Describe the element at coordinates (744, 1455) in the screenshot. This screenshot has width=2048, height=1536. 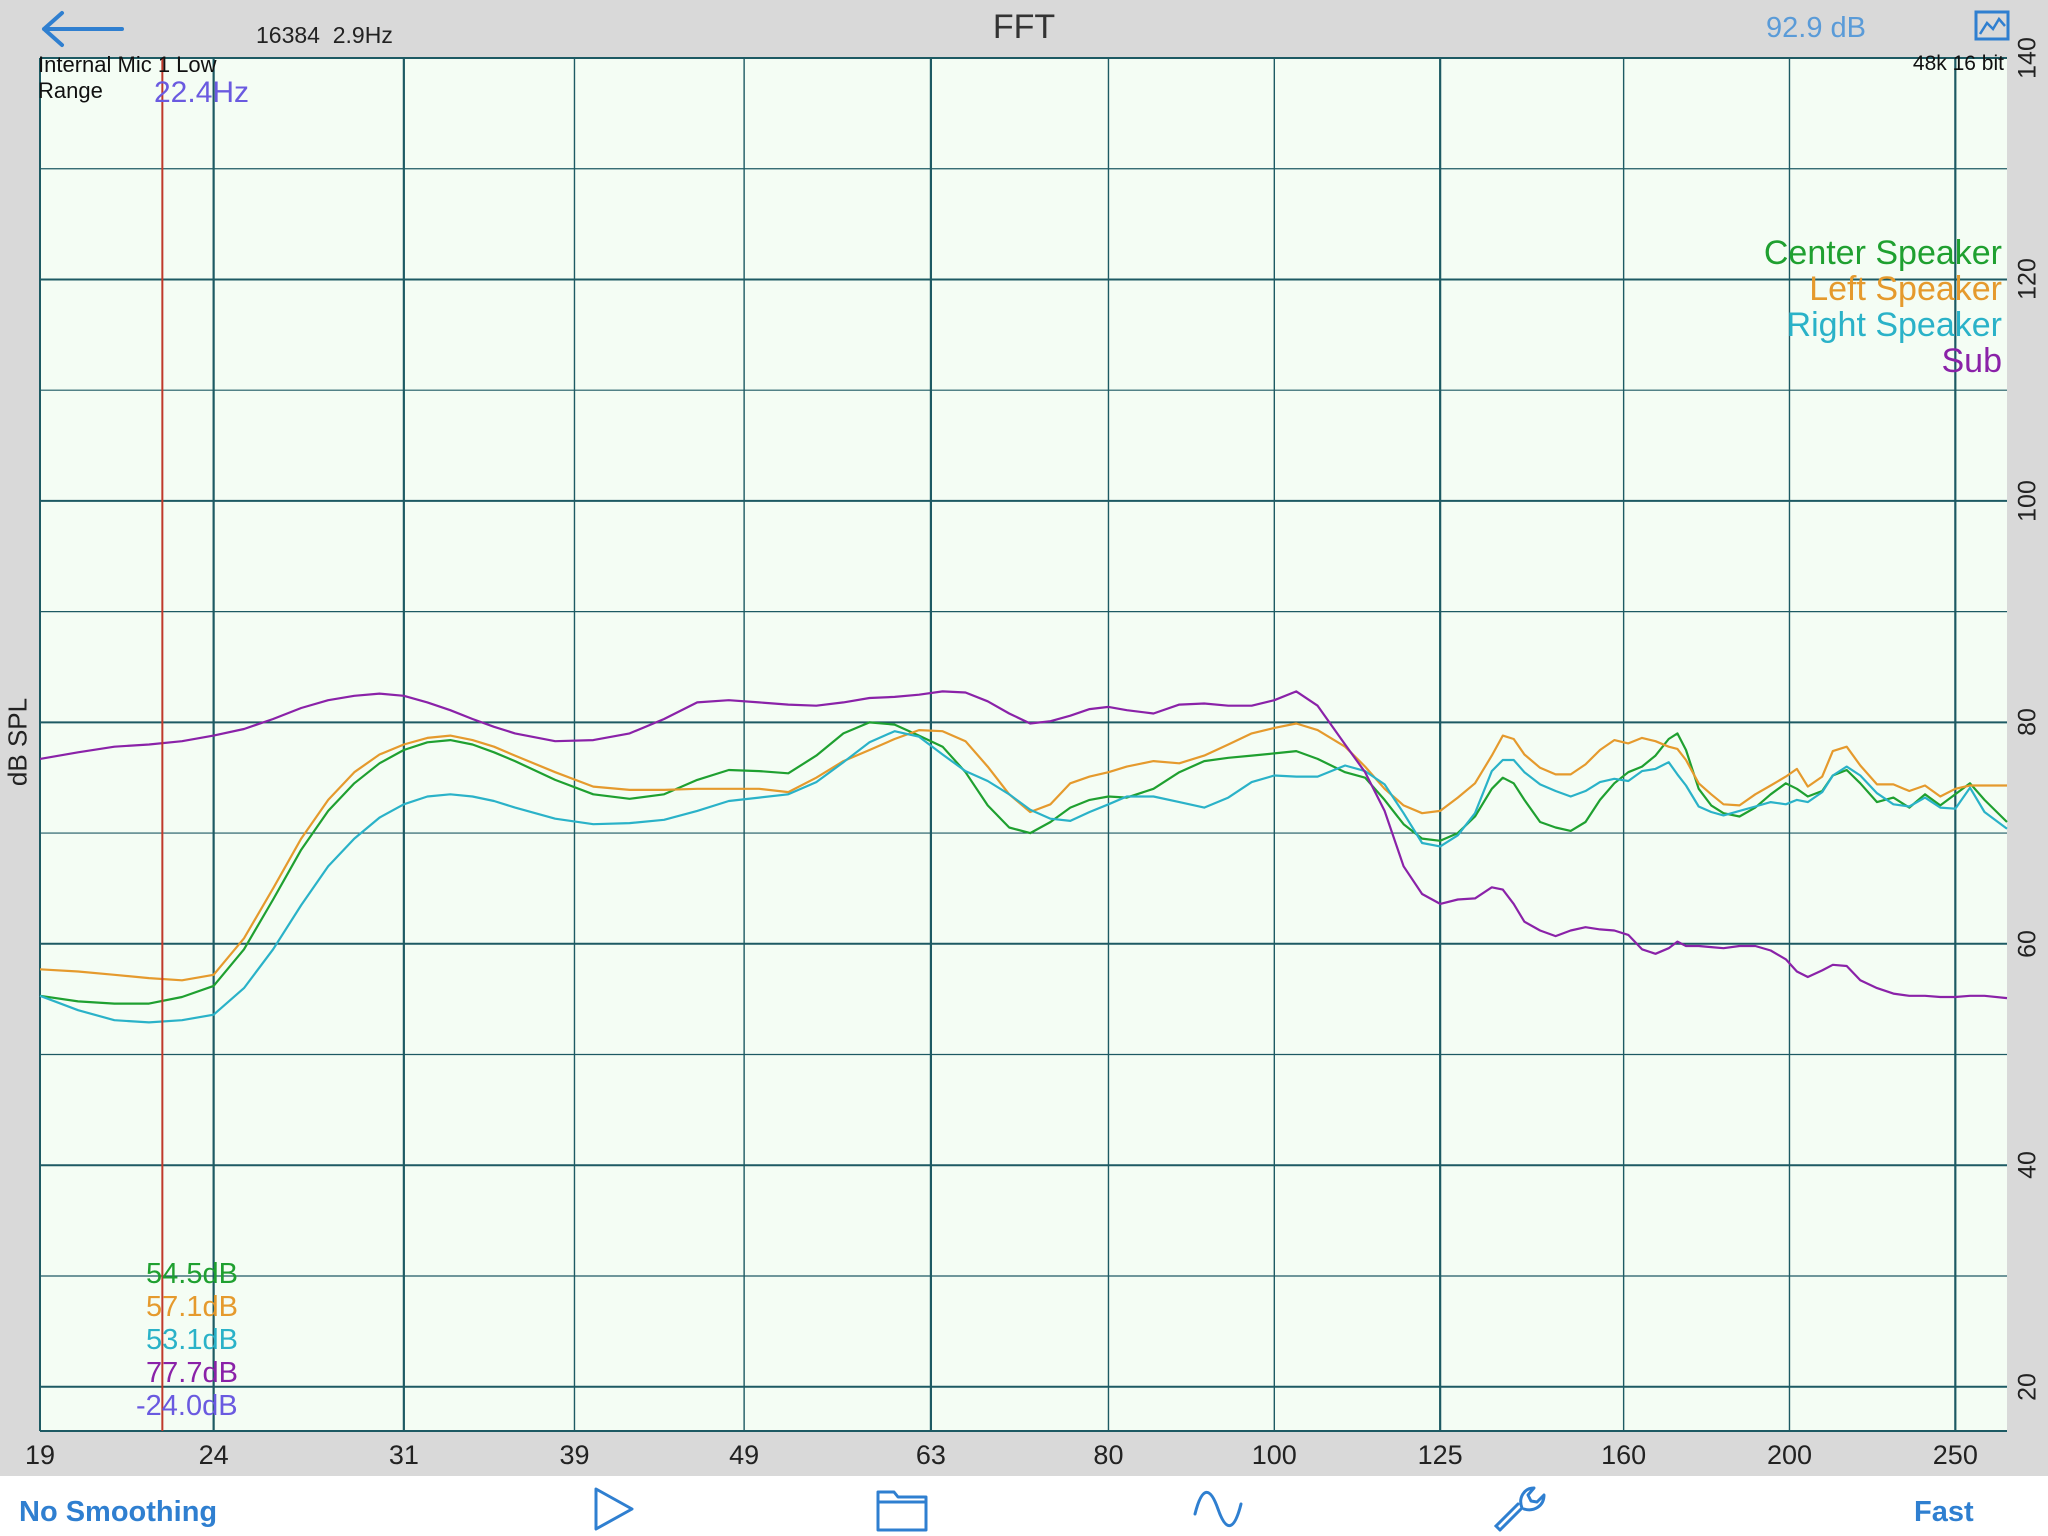
I see `x-tick-label: 49` at that location.